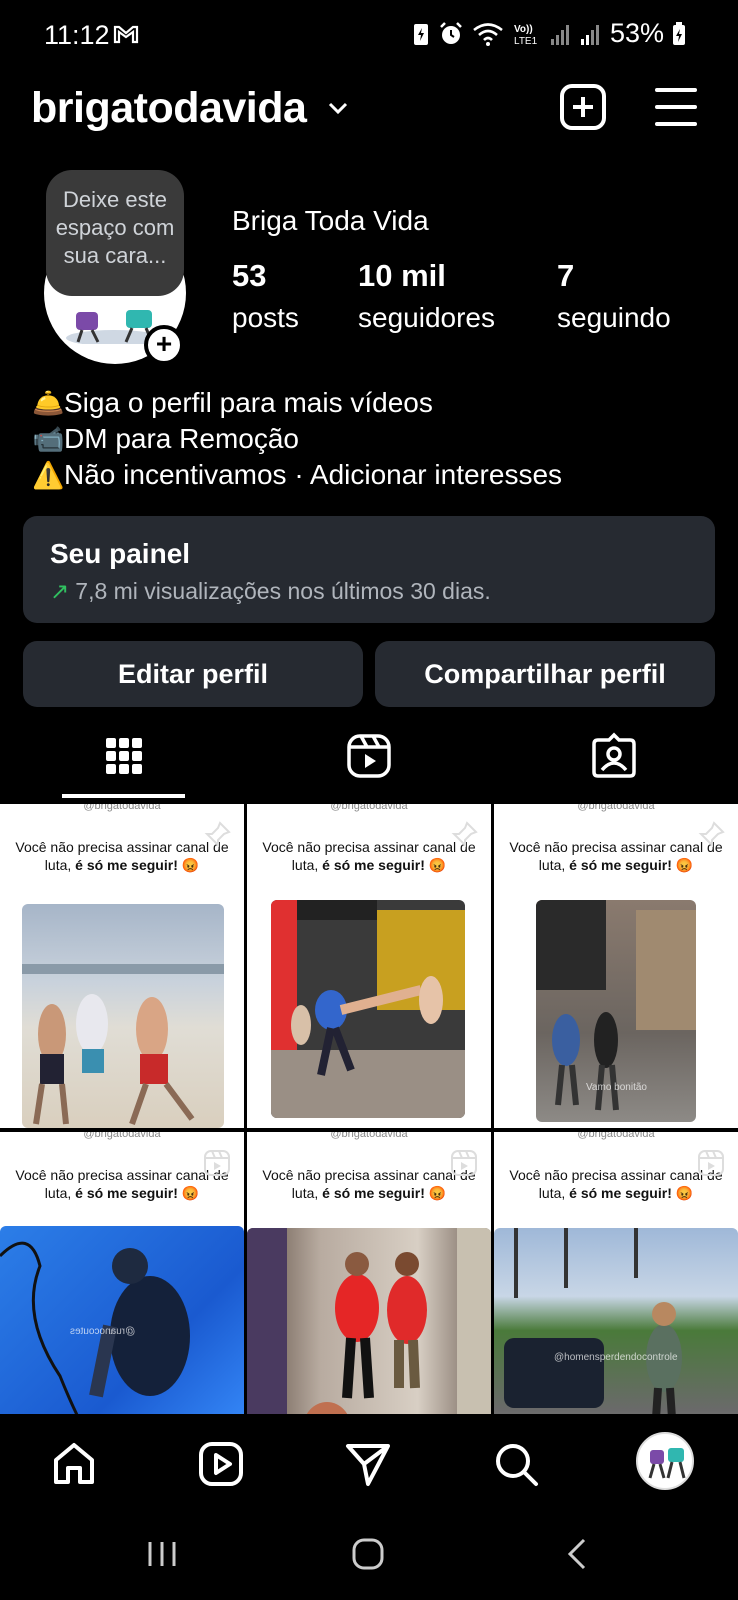 This screenshot has height=1600, width=738. What do you see at coordinates (48, 403) in the screenshot?
I see `bell-icon: 🛎️` at bounding box center [48, 403].